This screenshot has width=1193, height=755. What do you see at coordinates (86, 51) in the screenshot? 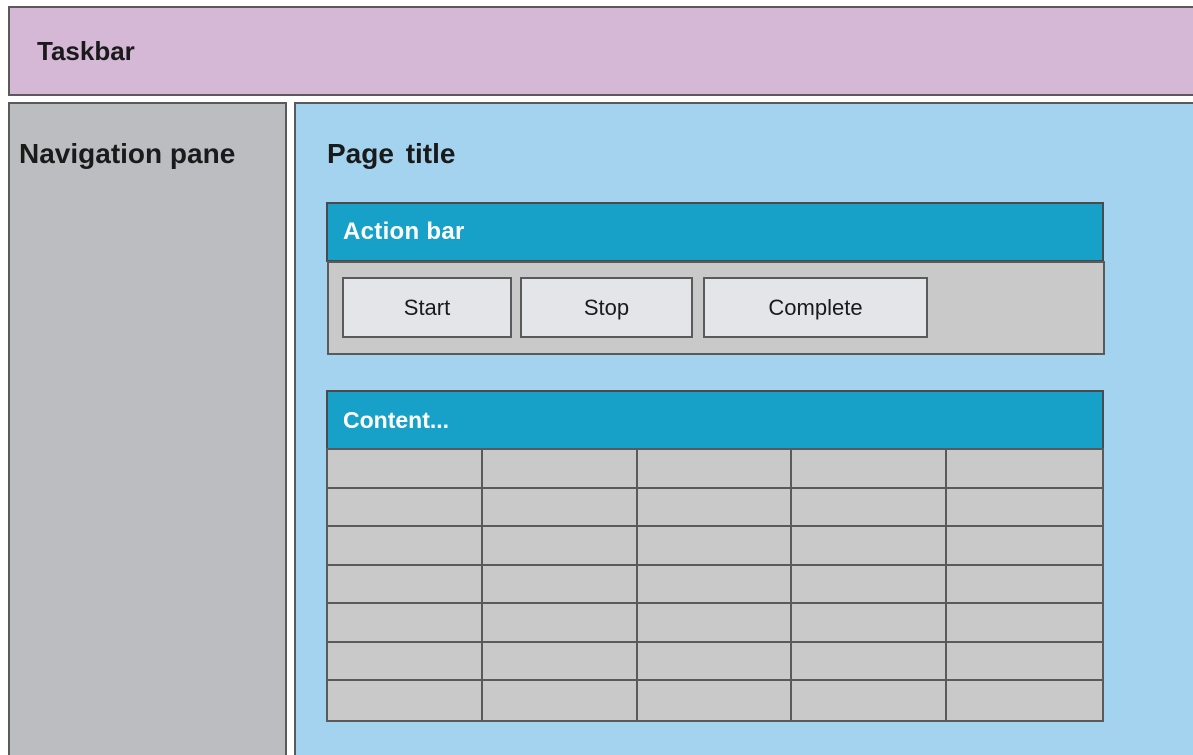
I see `taskbar-title: Taskbar` at bounding box center [86, 51].